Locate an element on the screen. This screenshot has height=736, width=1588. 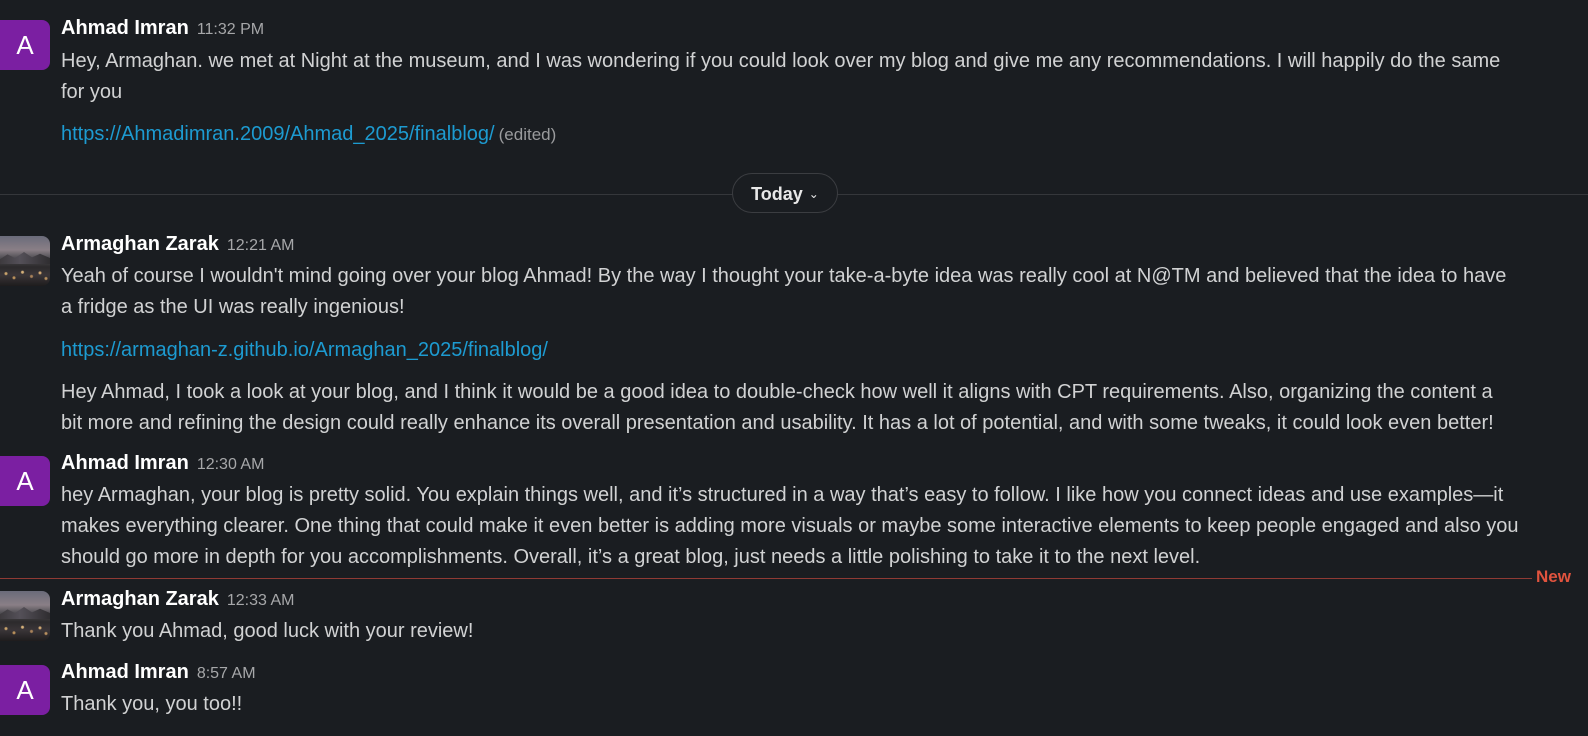
edited-label: (edited) is located at coordinates (527, 134).